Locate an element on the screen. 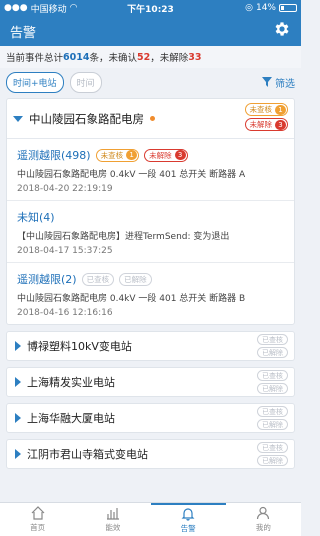 The width and height of the screenshot is (320, 536). tab-alarm: 告警 is located at coordinates (188, 519).